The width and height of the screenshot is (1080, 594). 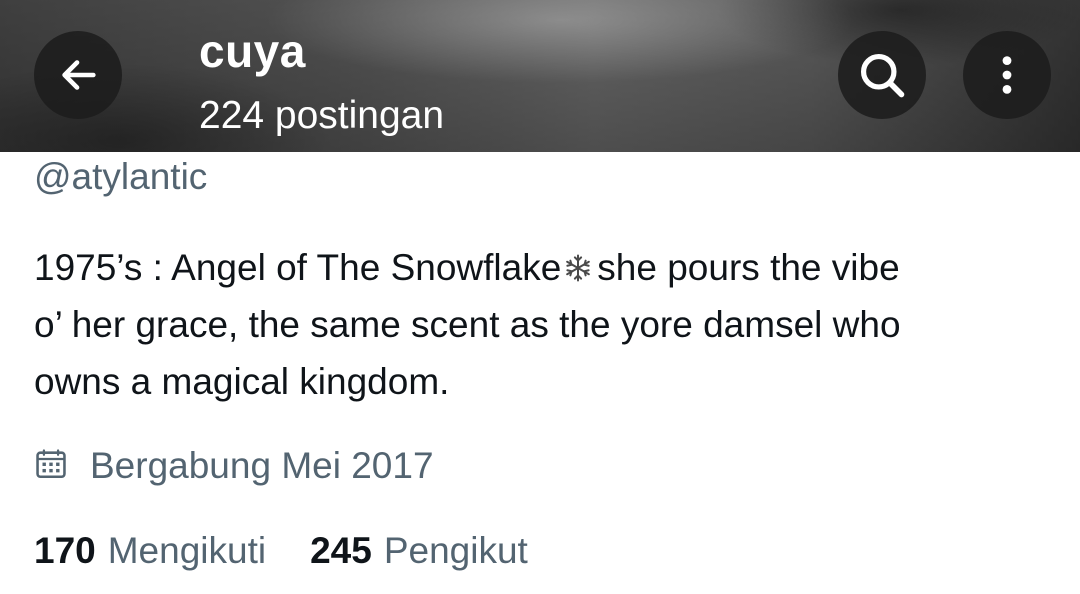 I want to click on following-count: 170, so click(x=65, y=550).